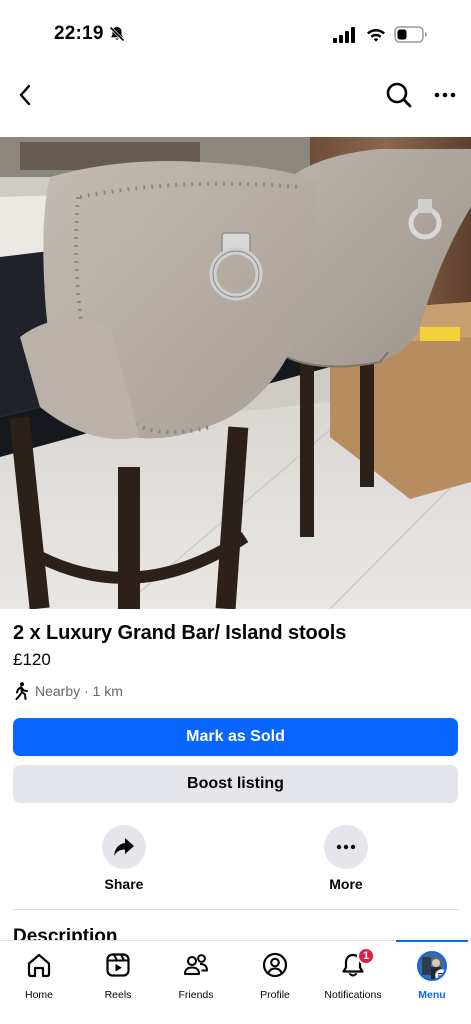  I want to click on walking-person-icon, so click(21, 691).